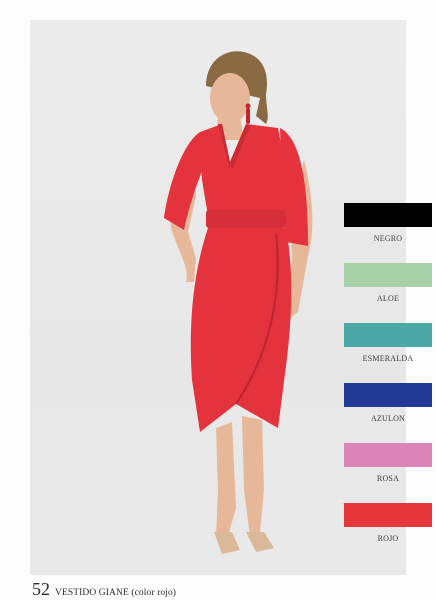 The width and height of the screenshot is (436, 600). What do you see at coordinates (388, 478) in the screenshot?
I see `swatch-label: ROSA` at bounding box center [388, 478].